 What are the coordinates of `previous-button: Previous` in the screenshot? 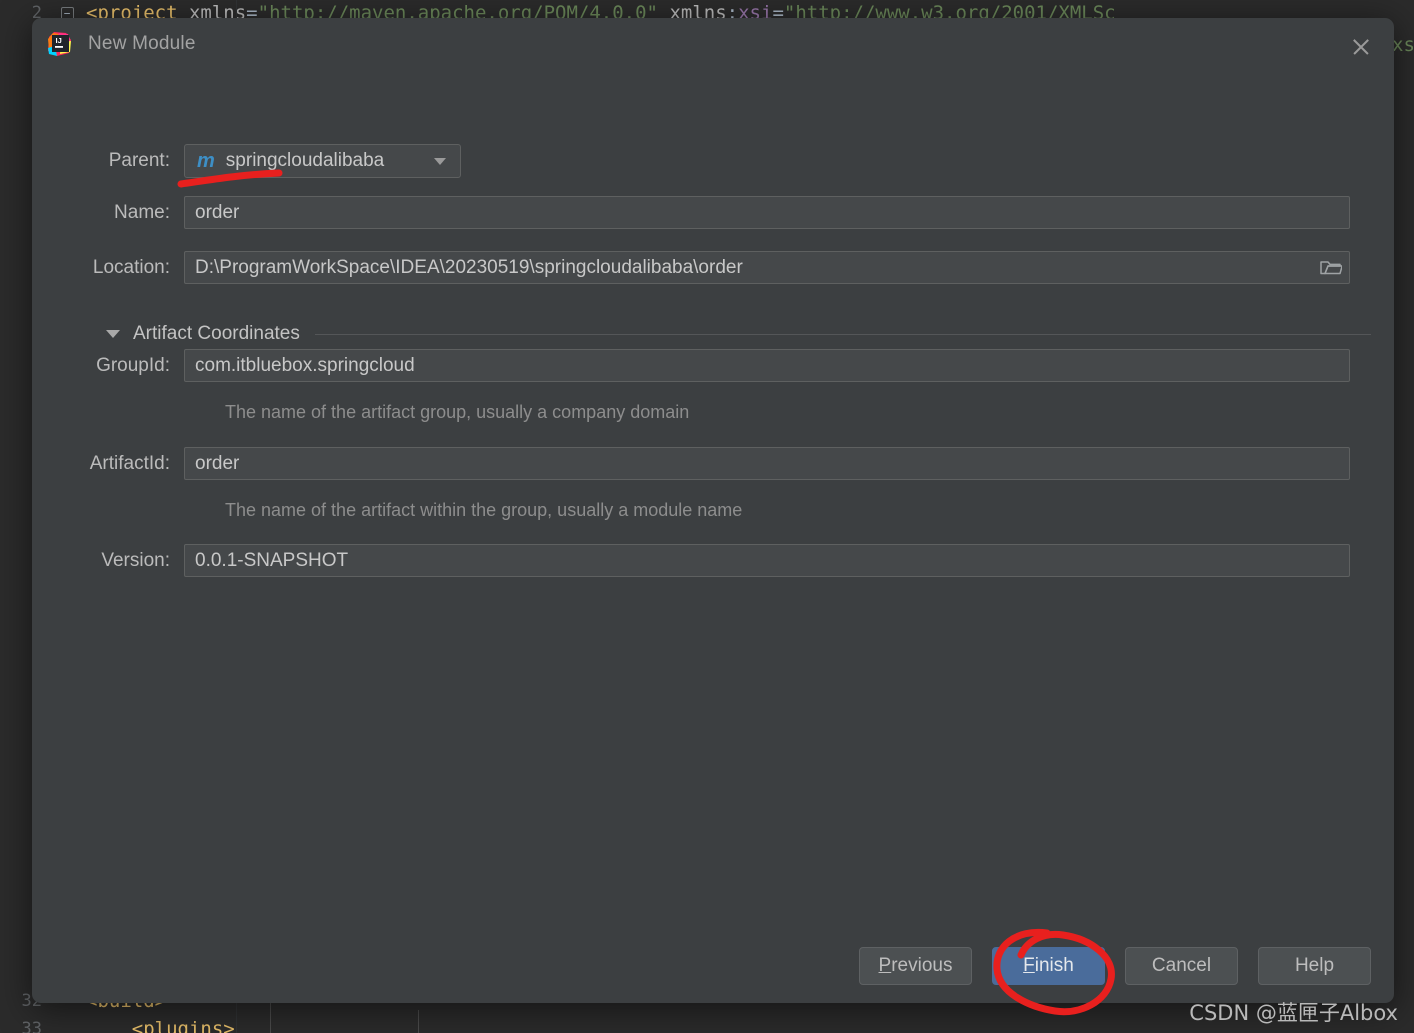 It's located at (915, 966).